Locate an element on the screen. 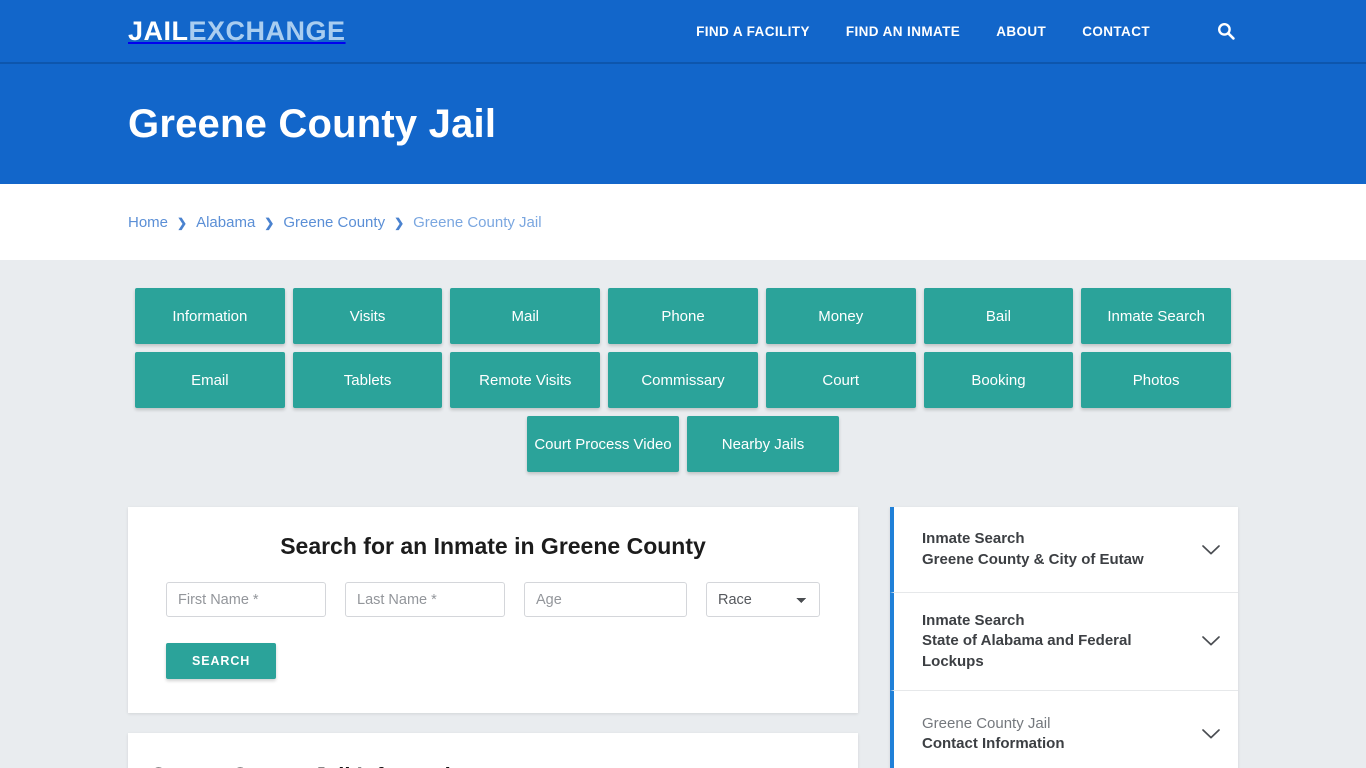 This screenshot has height=768, width=1366. jail-information-card: Greene County Jail Information is located at coordinates (493, 750).